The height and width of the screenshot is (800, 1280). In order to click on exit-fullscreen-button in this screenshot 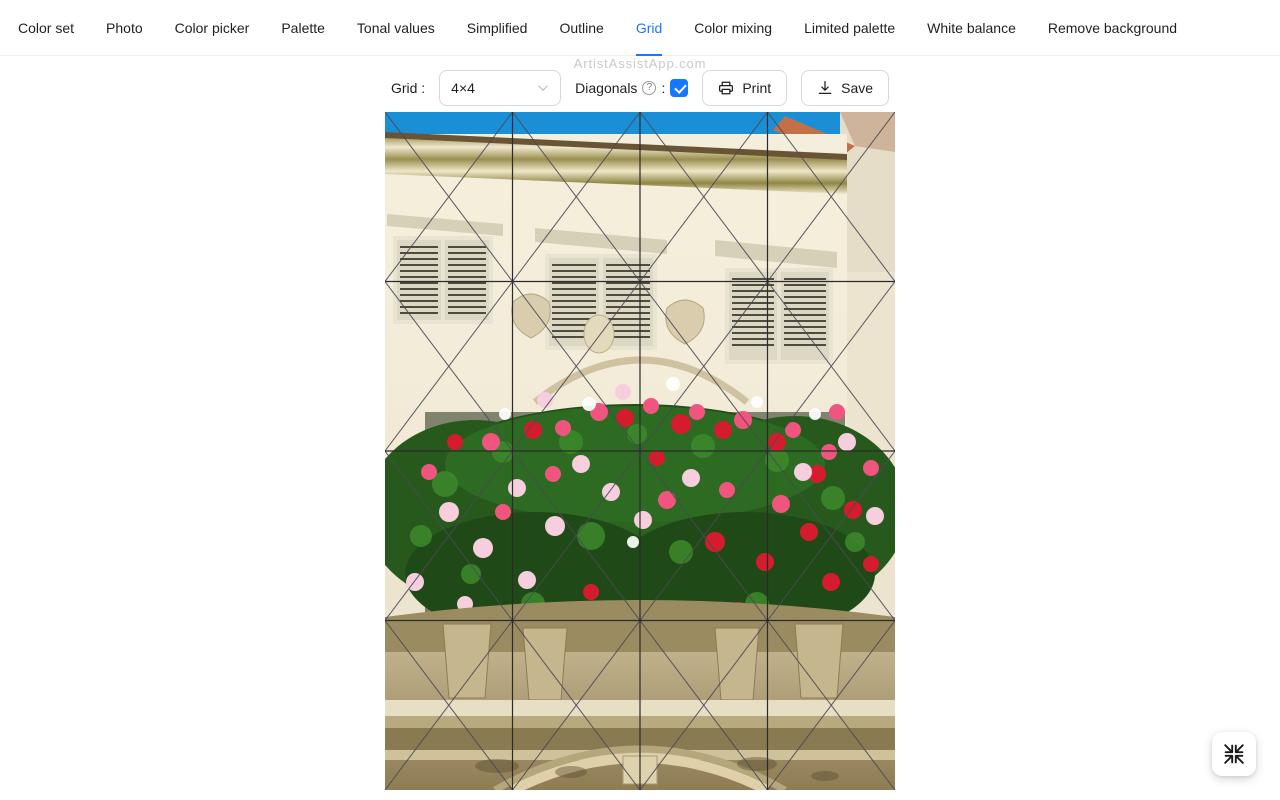, I will do `click(1234, 754)`.